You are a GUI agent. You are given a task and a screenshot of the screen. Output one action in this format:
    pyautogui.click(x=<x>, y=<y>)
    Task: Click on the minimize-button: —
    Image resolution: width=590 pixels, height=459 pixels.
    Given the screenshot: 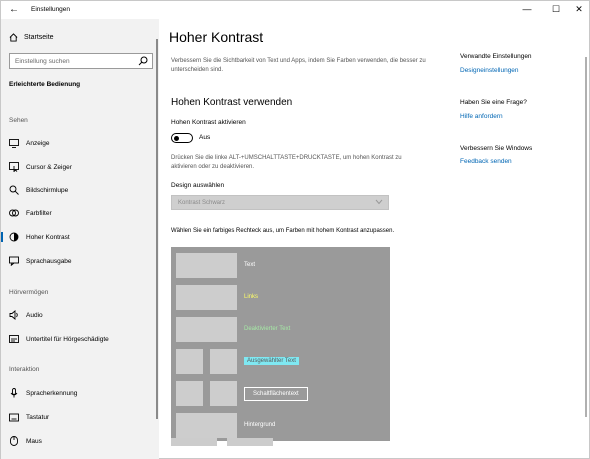 What is the action you would take?
    pyautogui.click(x=527, y=9)
    